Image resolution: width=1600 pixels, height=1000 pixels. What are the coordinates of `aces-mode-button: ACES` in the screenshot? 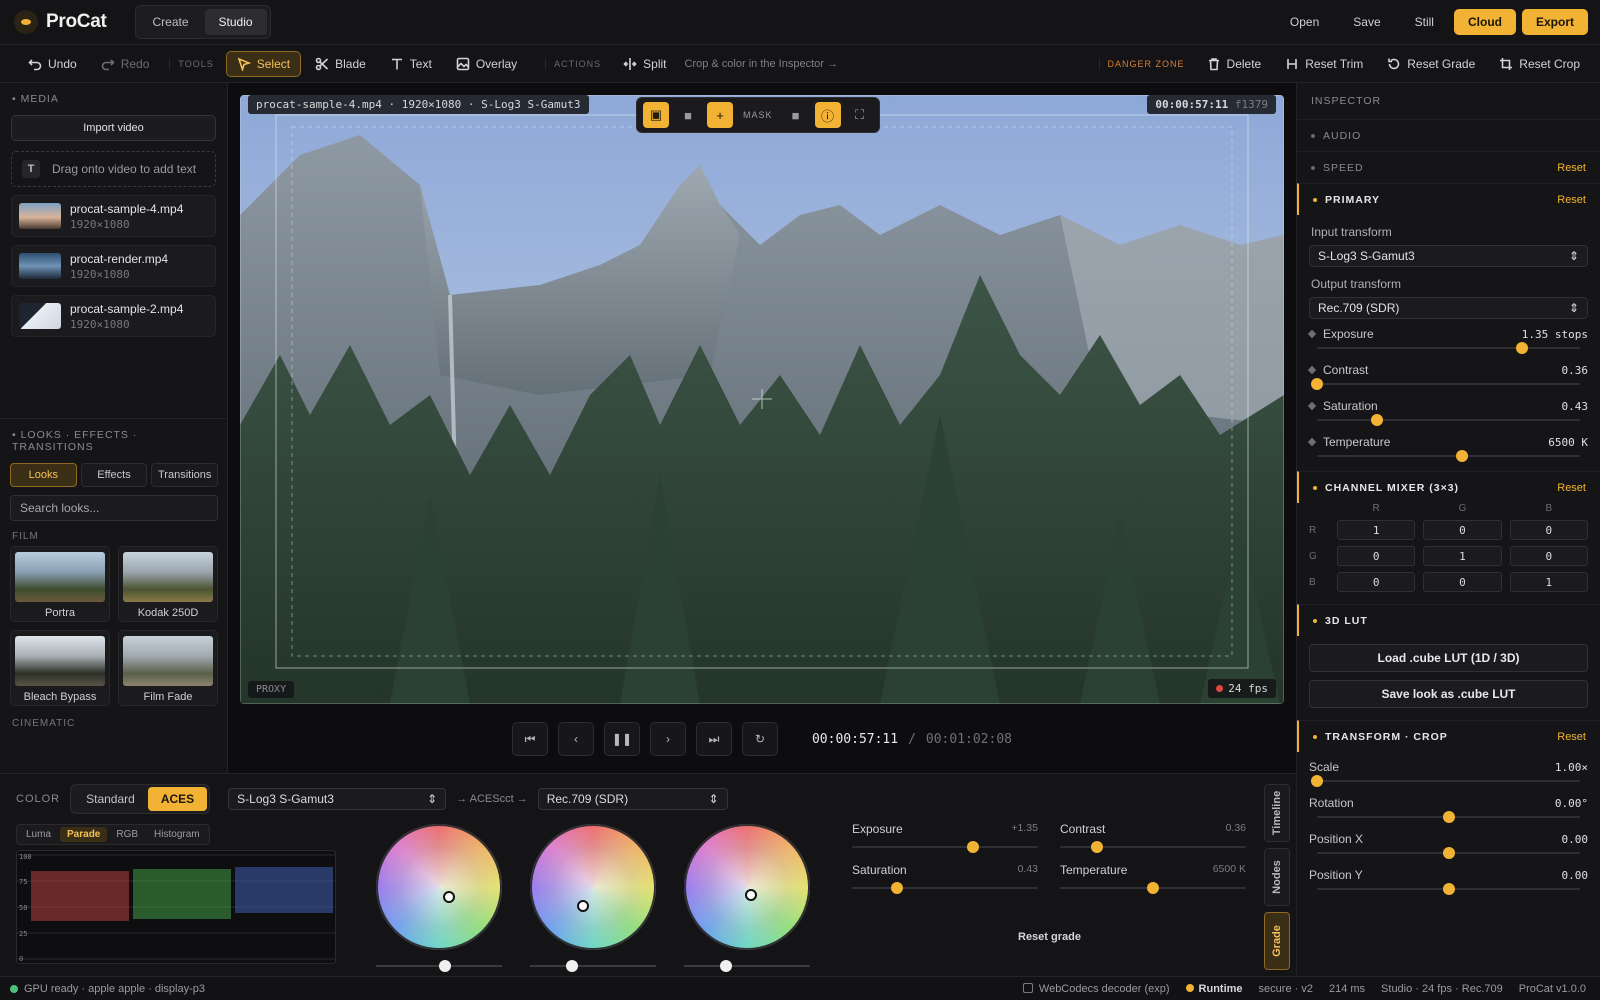 It's located at (177, 799).